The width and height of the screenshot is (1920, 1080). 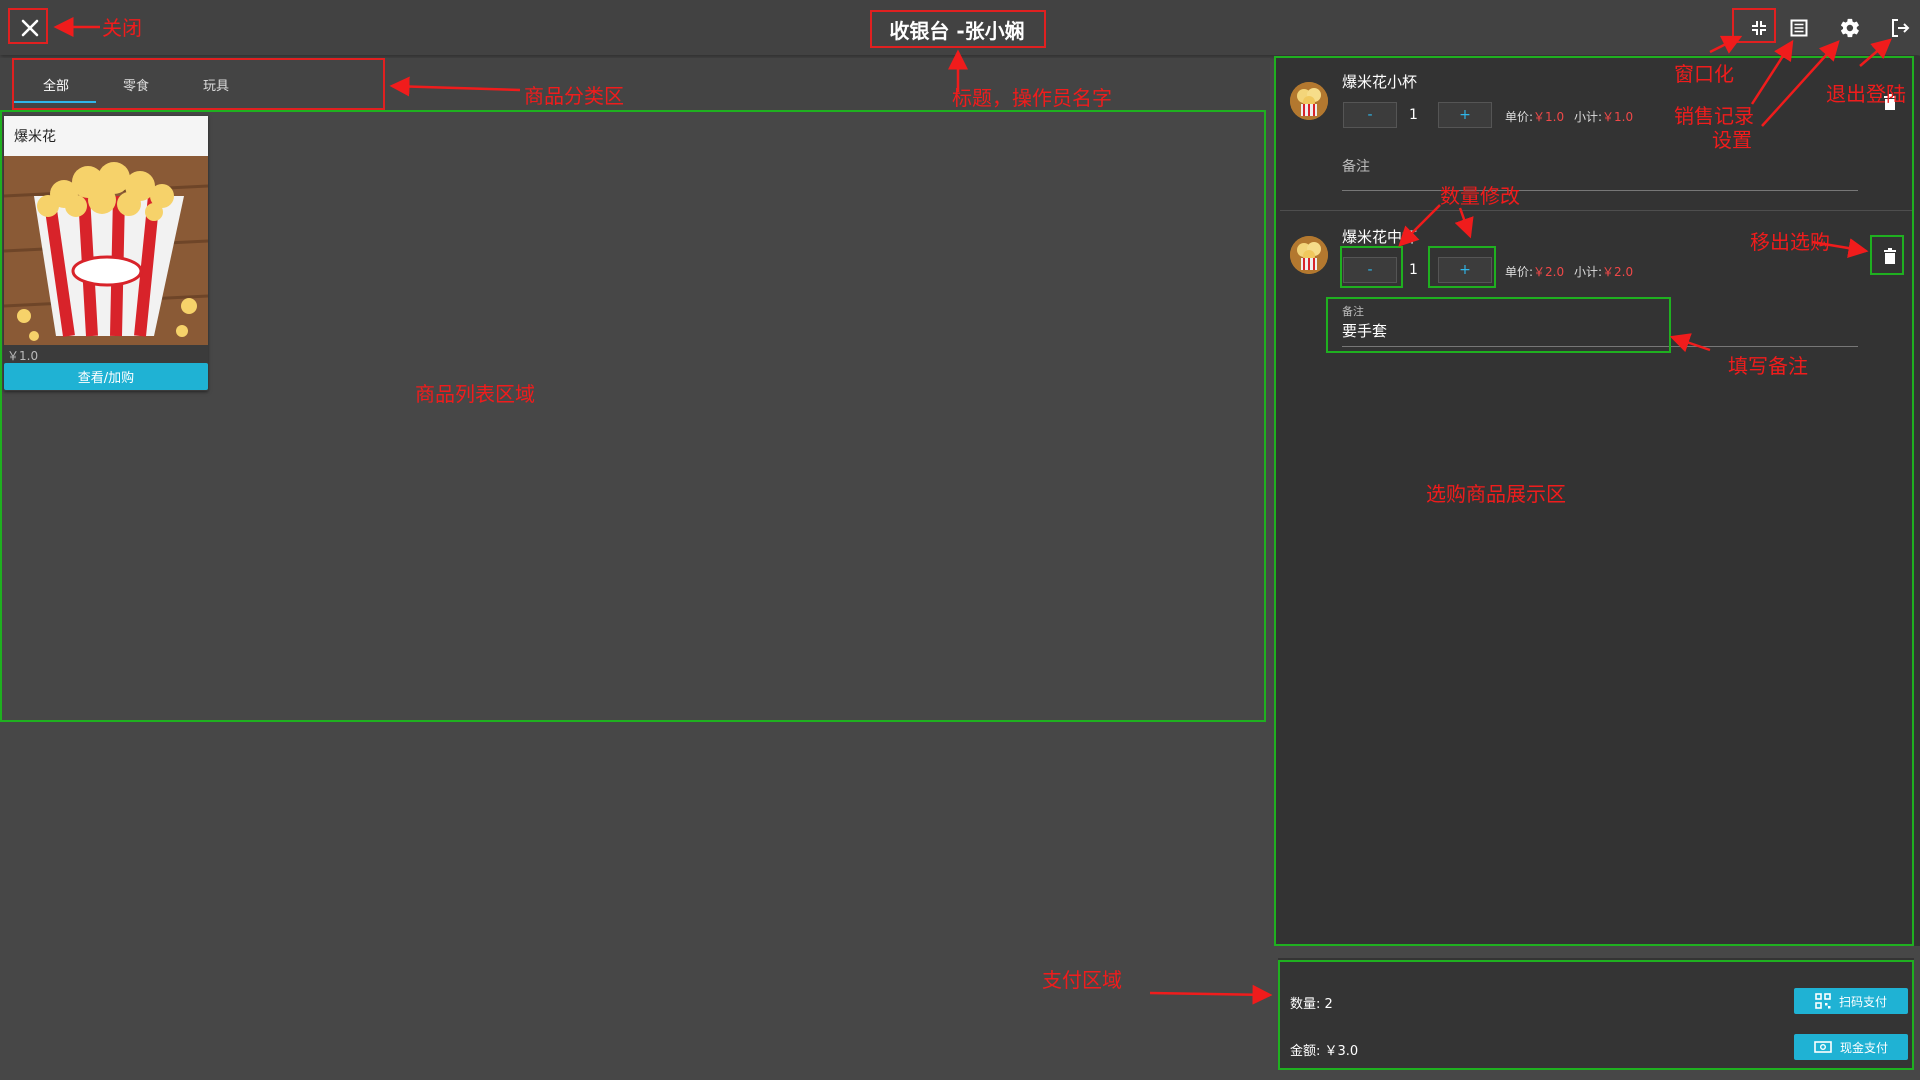 What do you see at coordinates (1732, 140) in the screenshot?
I see `annotation-settings: 设置` at bounding box center [1732, 140].